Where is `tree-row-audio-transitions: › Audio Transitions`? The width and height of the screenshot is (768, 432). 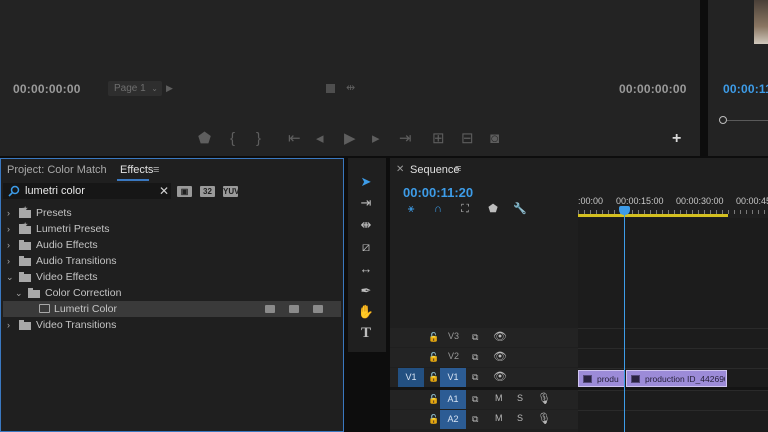 tree-row-audio-transitions: › Audio Transitions is located at coordinates (172, 261).